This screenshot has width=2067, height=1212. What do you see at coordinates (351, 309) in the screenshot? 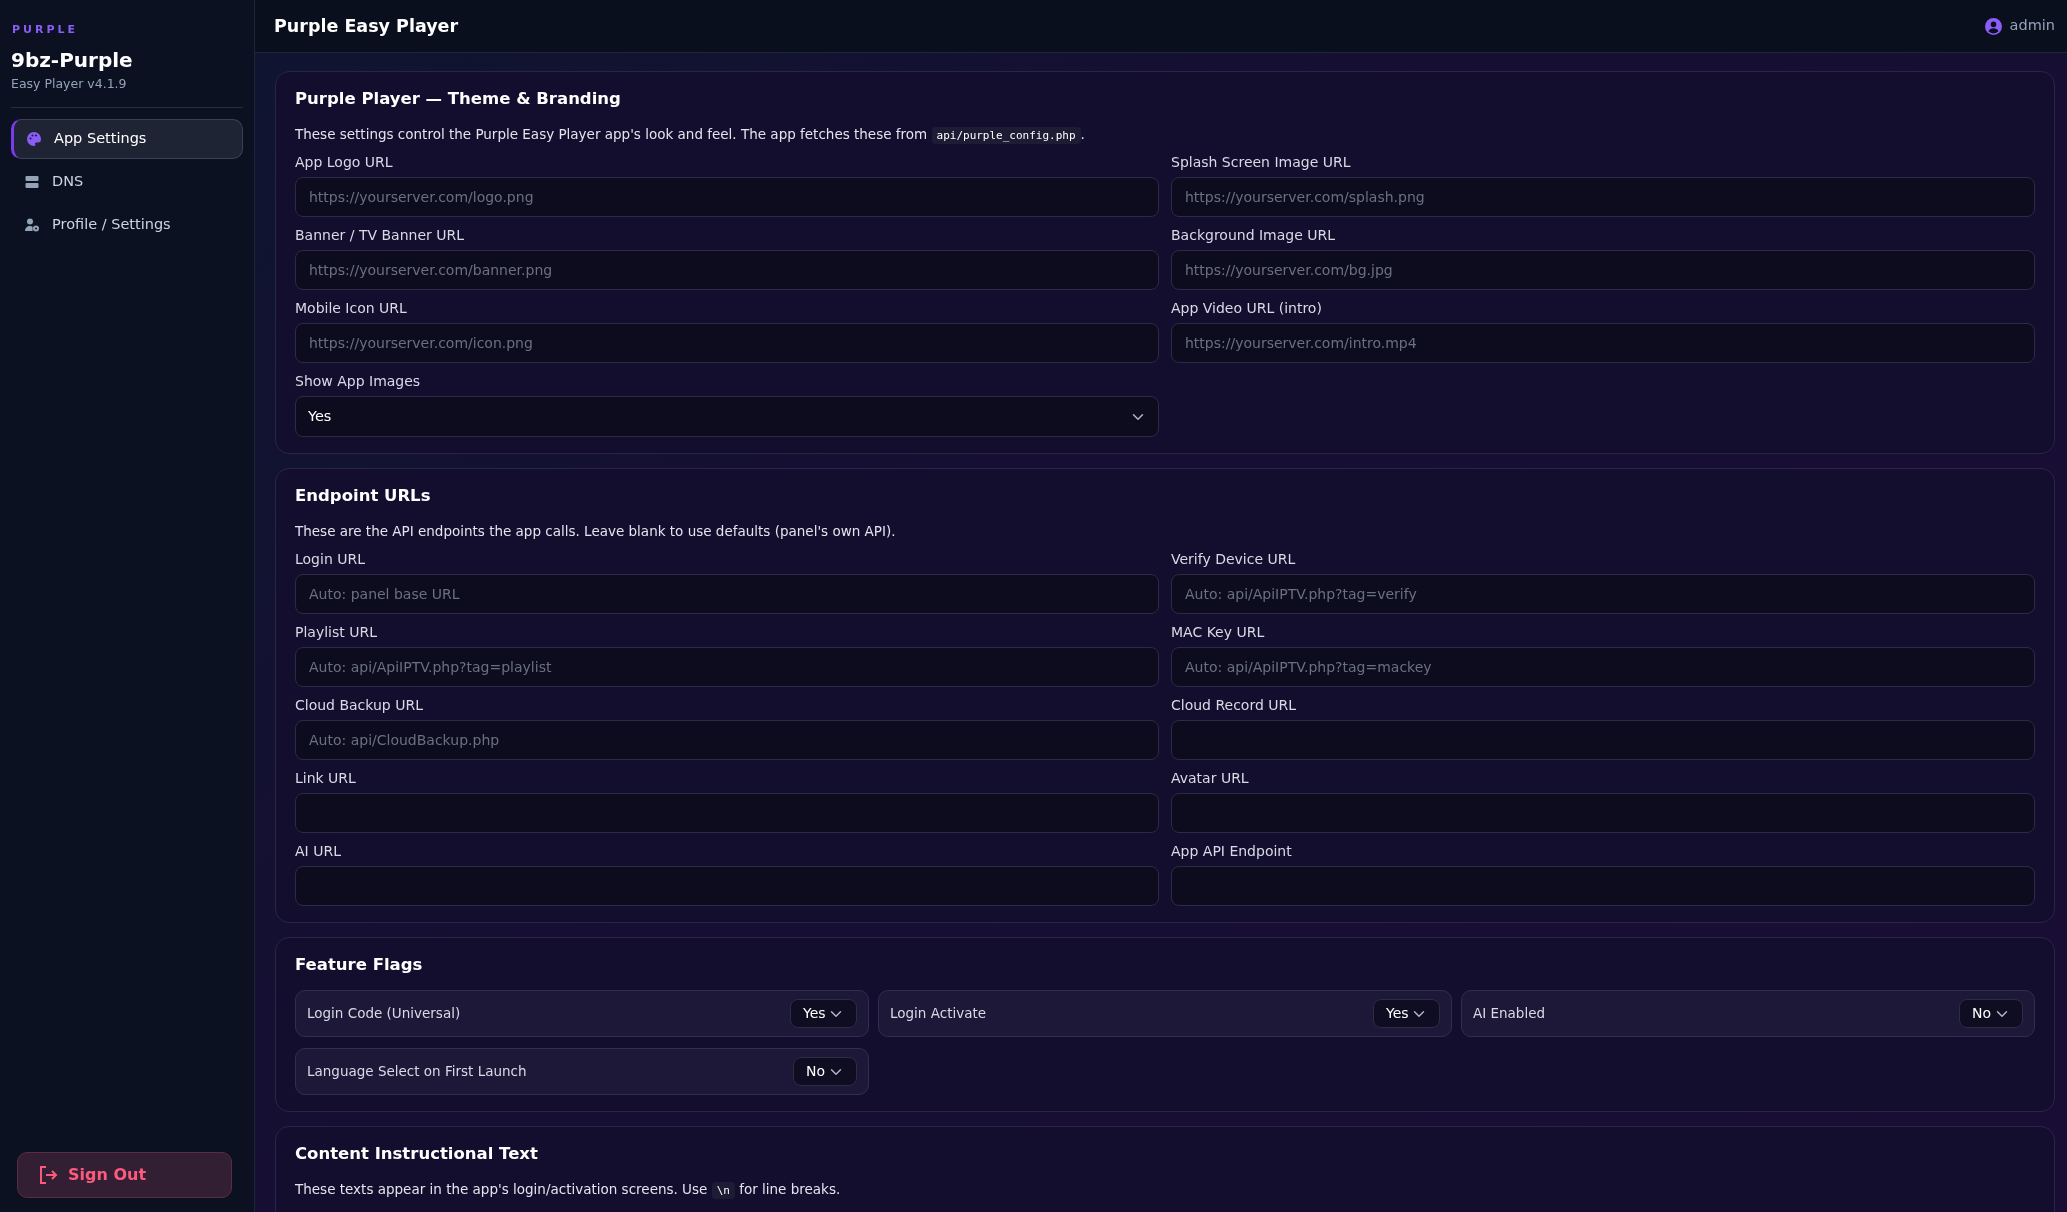
I see `field-label: Mobile Icon URL` at bounding box center [351, 309].